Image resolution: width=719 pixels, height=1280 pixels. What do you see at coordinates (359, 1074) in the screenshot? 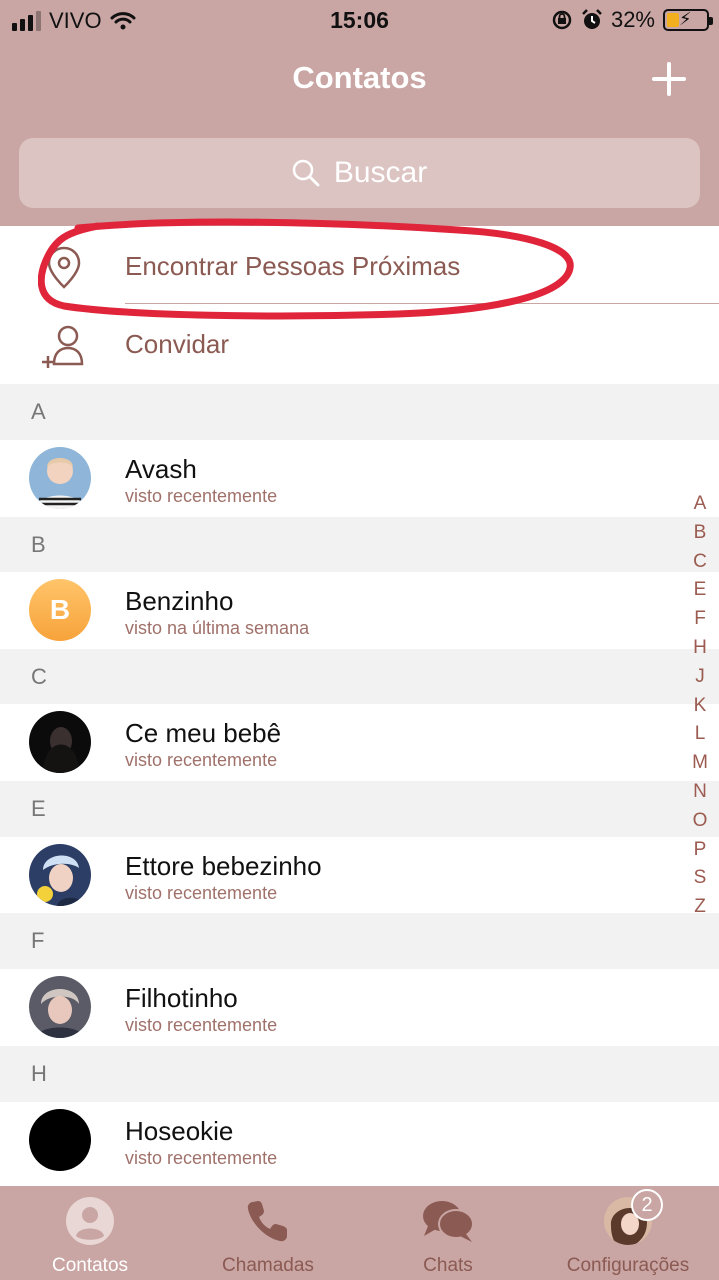
I see `section-header: H` at bounding box center [359, 1074].